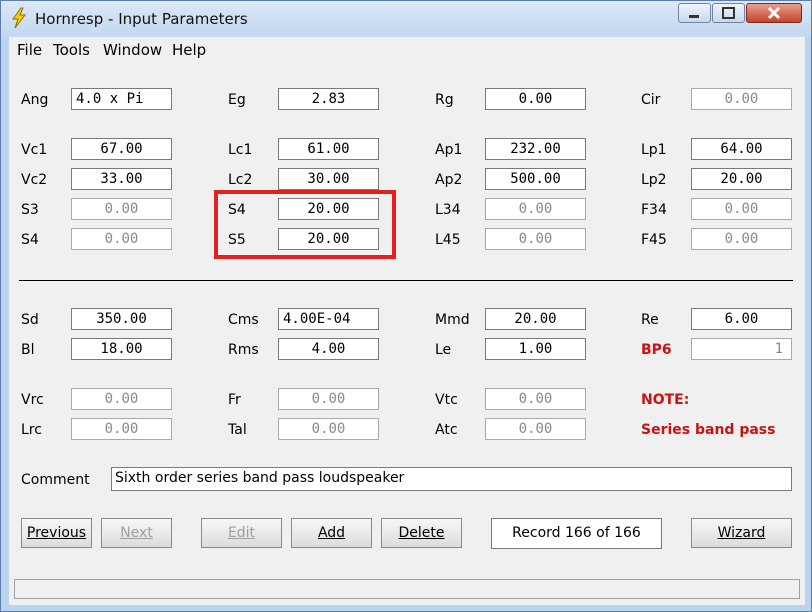  Describe the element at coordinates (29, 50) in the screenshot. I see `menu-file: File` at that location.